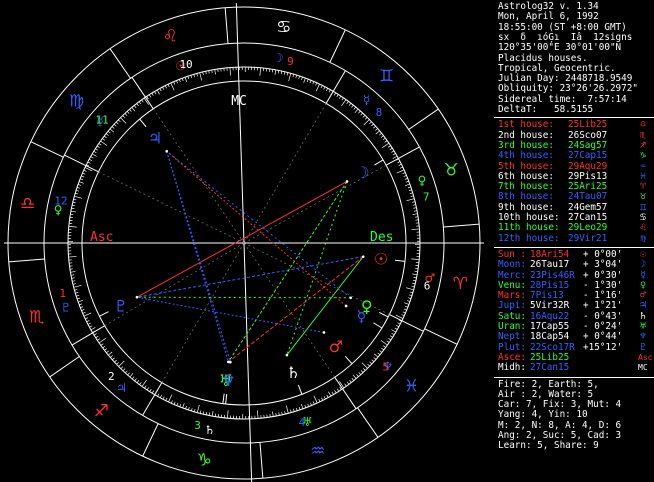 The image size is (654, 482). I want to click on house-number: 2, so click(111, 376).